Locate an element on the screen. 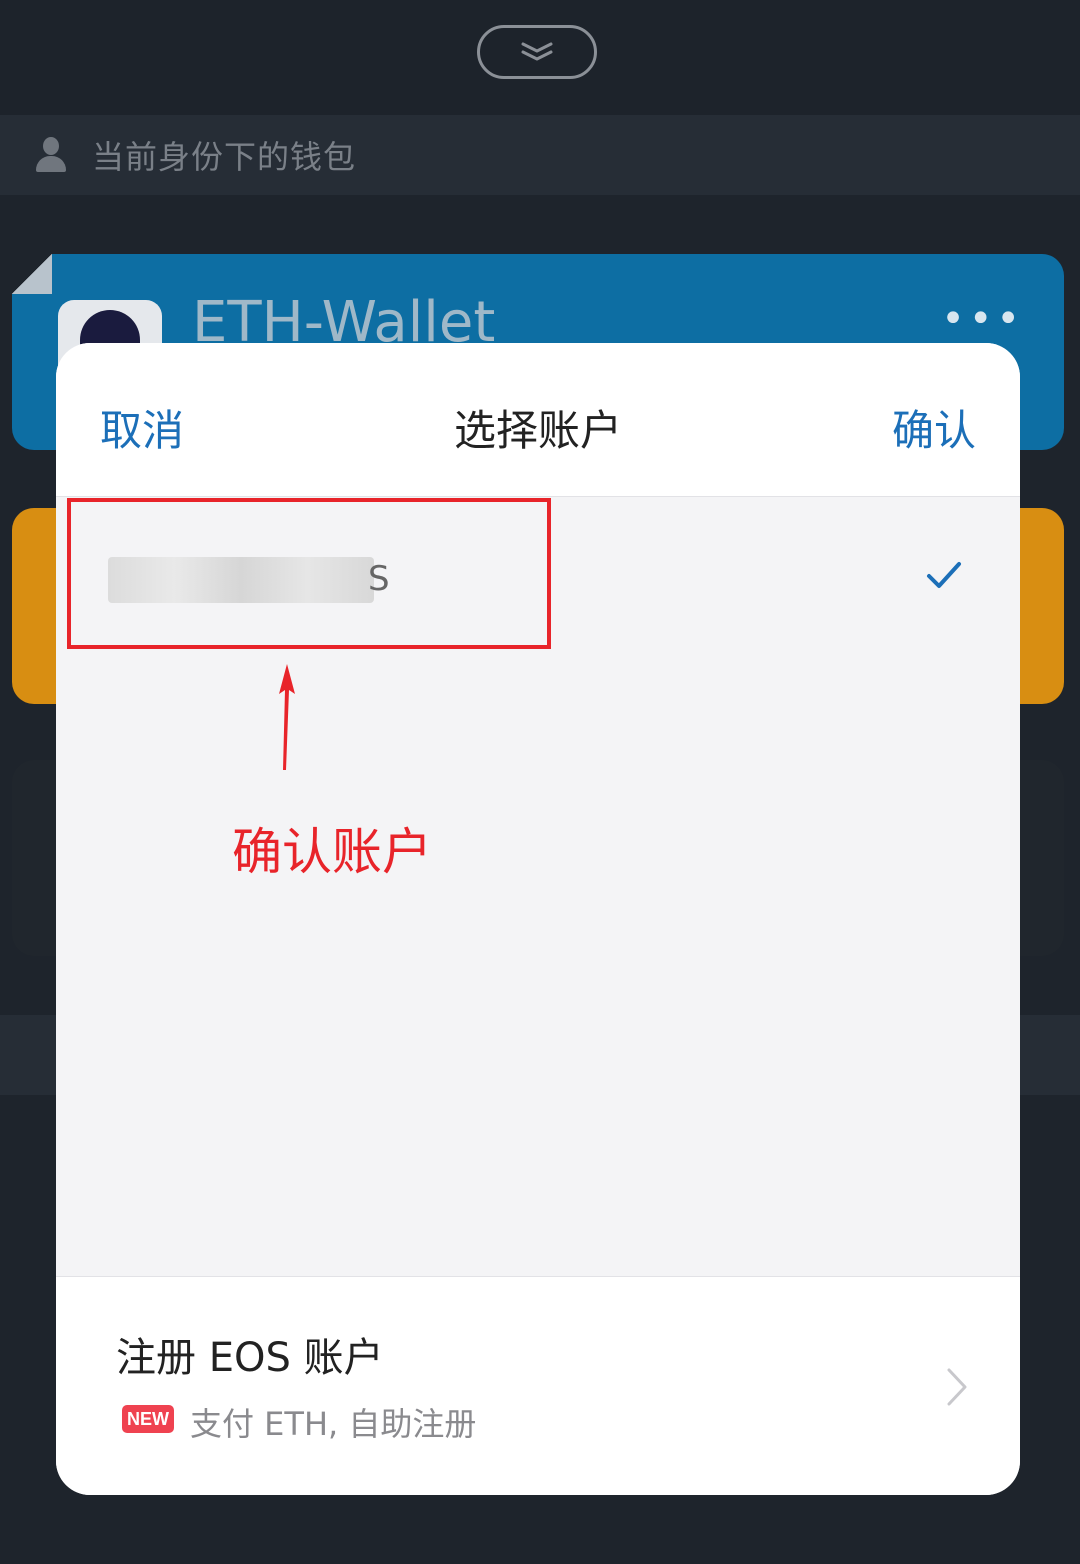 This screenshot has width=1080, height=1564. annotation-highlight-box is located at coordinates (309, 573).